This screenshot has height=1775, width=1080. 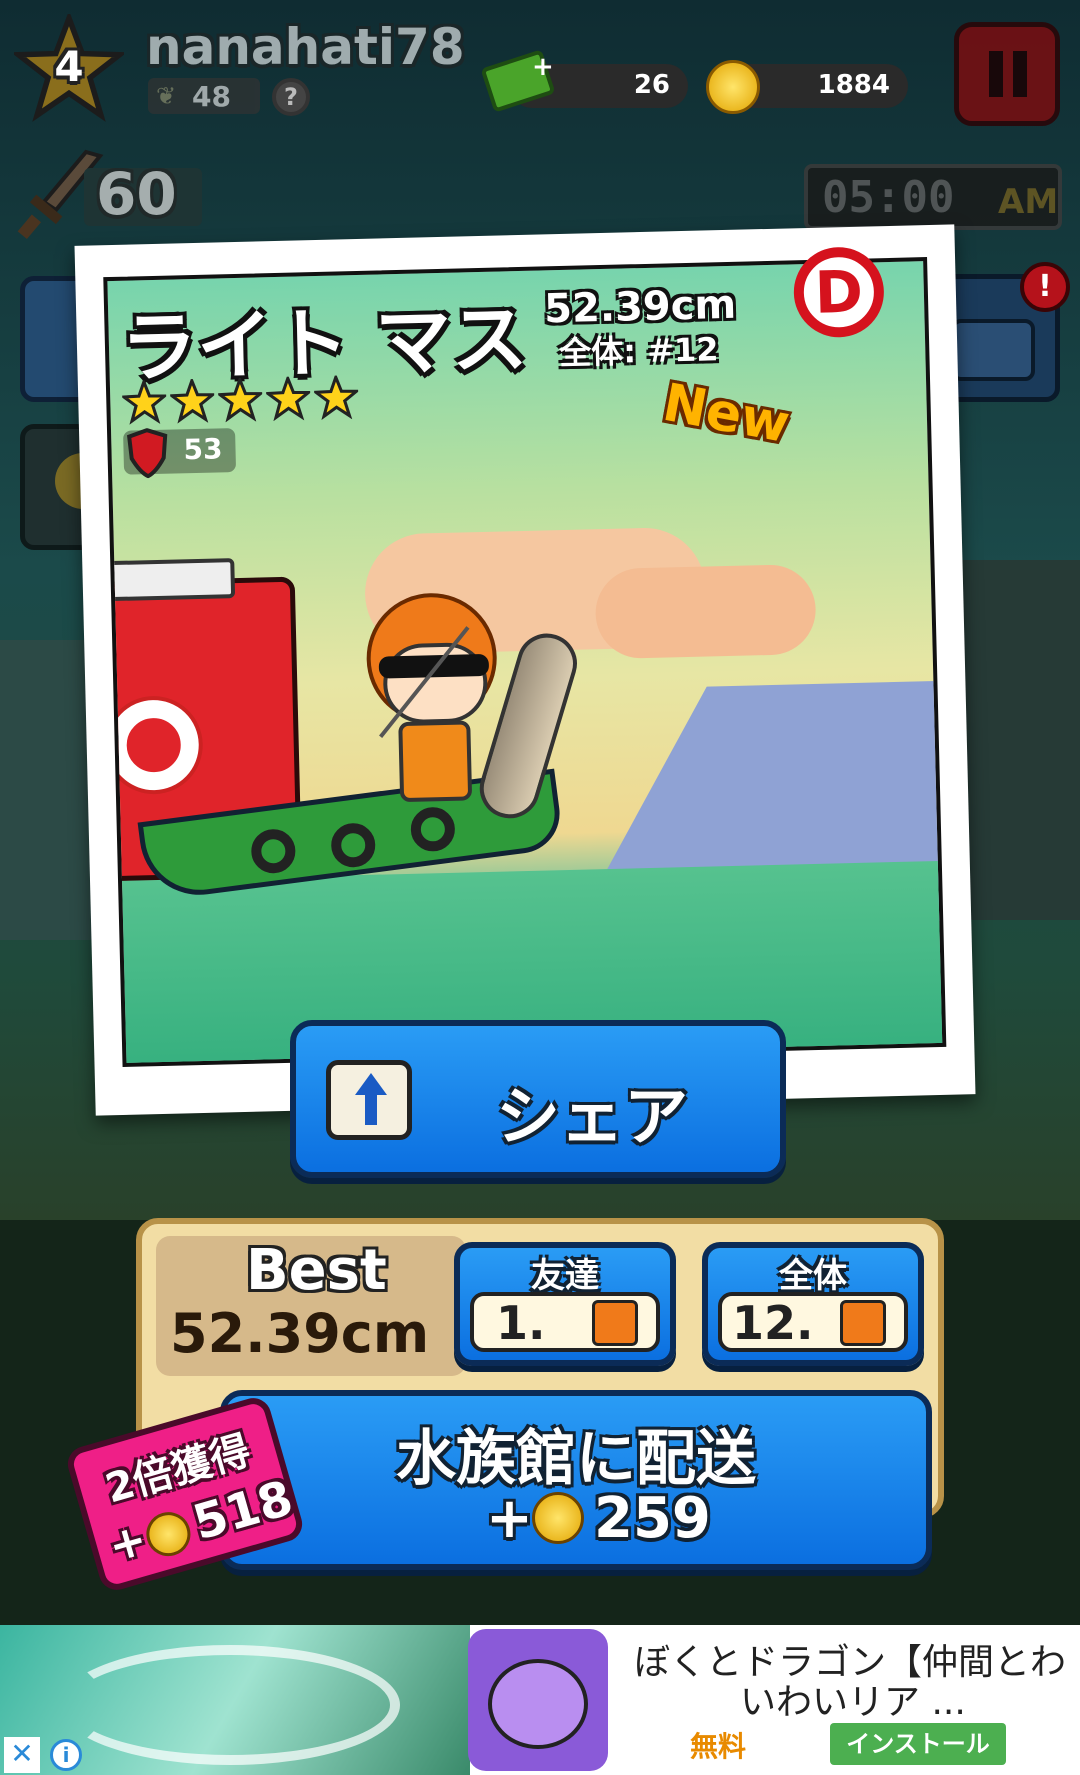 I want to click on fisherman-vest, so click(x=435, y=761).